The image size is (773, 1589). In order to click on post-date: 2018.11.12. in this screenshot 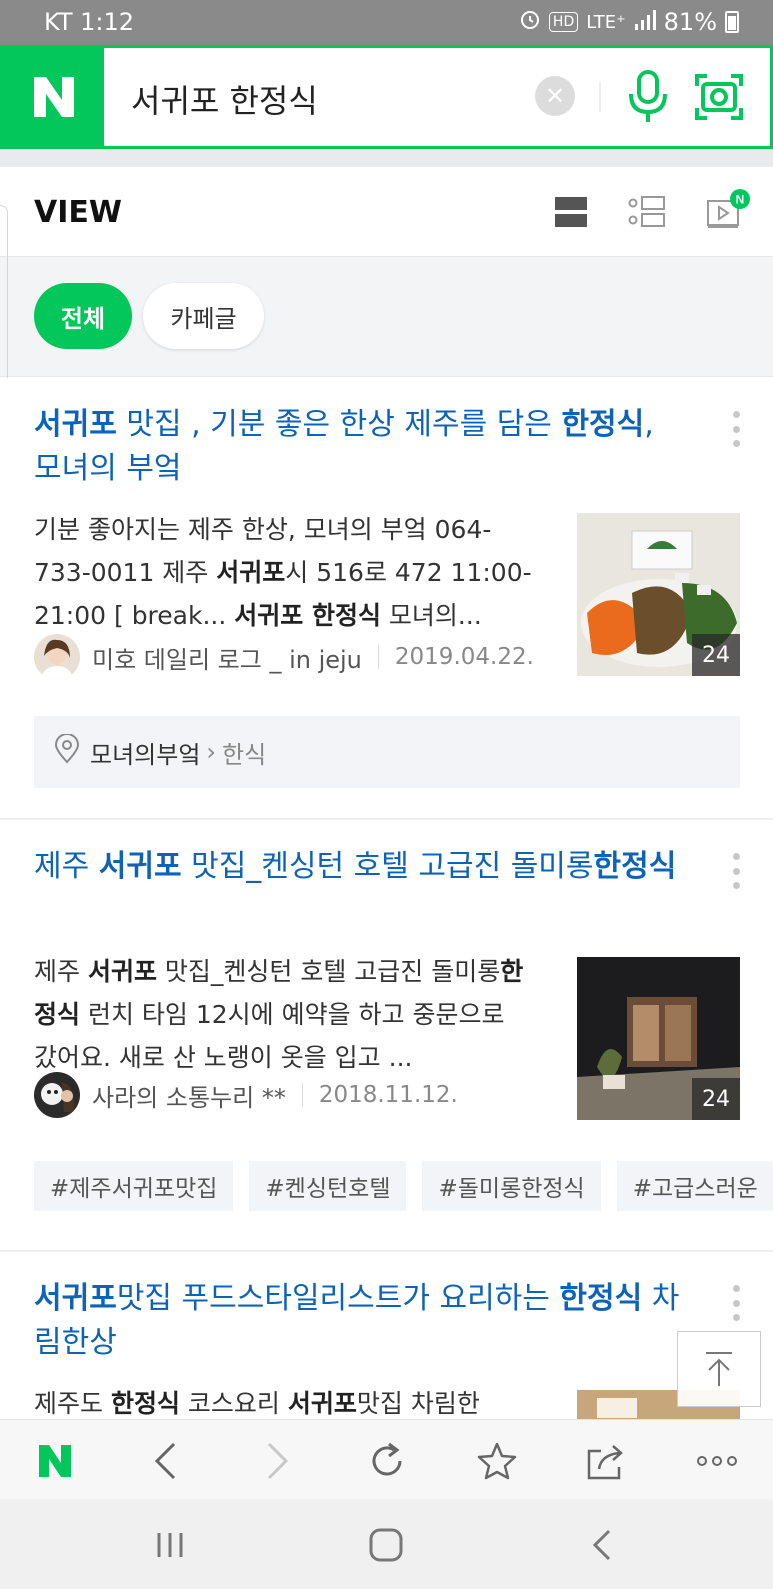, I will do `click(388, 1095)`.